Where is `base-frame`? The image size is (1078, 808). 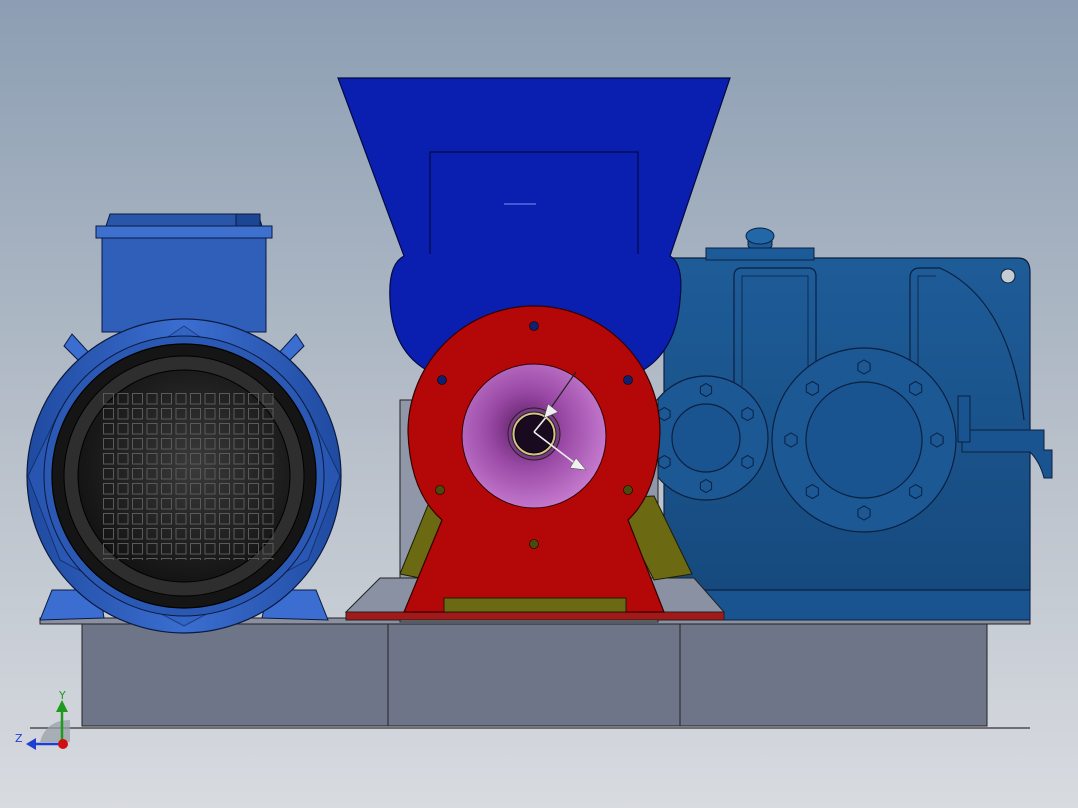
base-frame is located at coordinates (530, 673).